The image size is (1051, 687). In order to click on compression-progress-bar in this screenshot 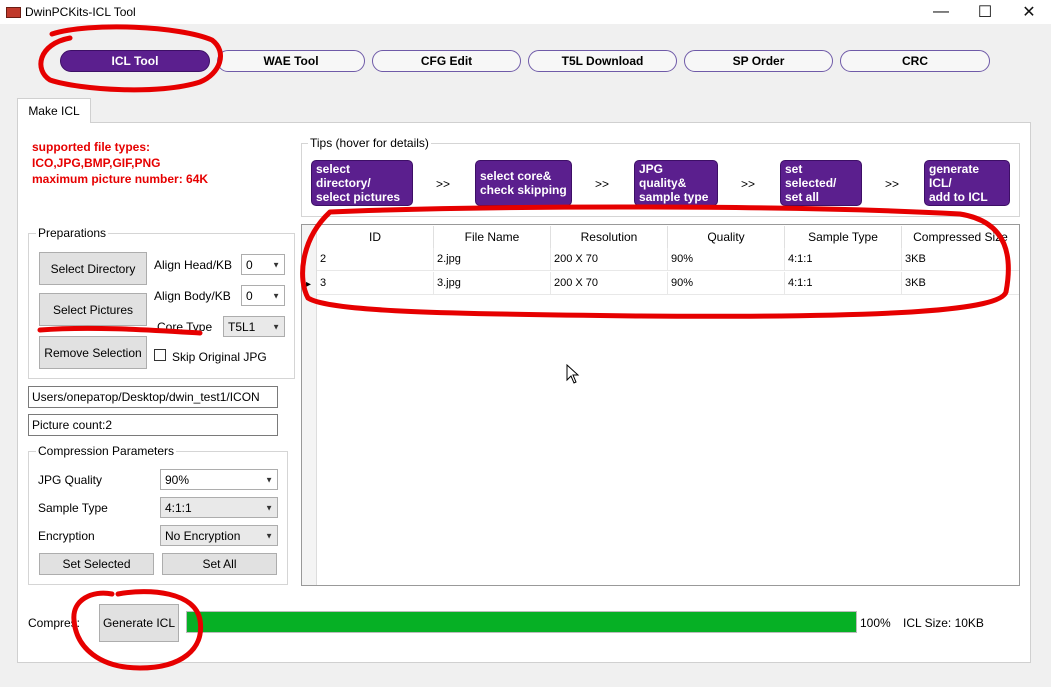, I will do `click(521, 622)`.